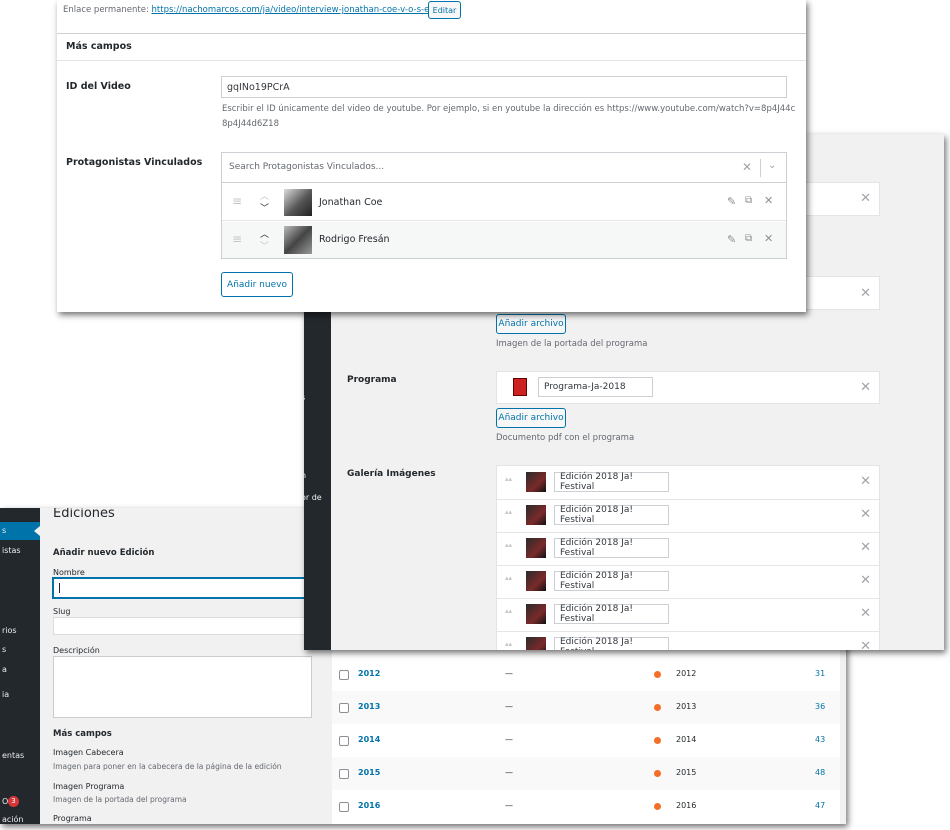  What do you see at coordinates (431, 60) in the screenshot?
I see `divider` at bounding box center [431, 60].